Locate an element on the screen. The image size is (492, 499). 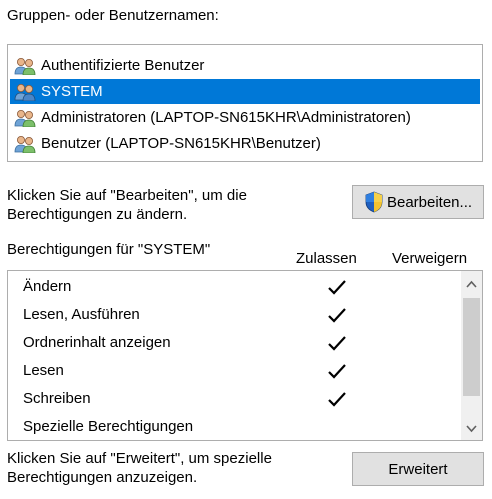
permission-row-write: Schreiben is located at coordinates (57, 398).